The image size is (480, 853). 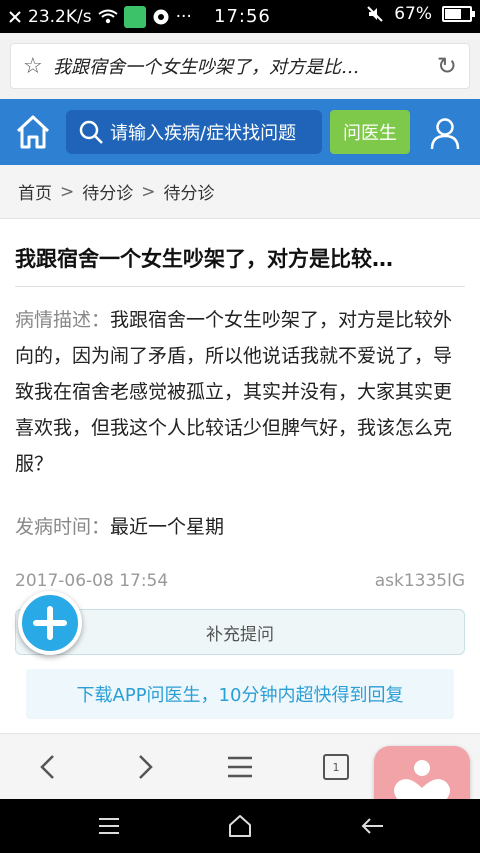 What do you see at coordinates (91, 132) in the screenshot?
I see `search-icon` at bounding box center [91, 132].